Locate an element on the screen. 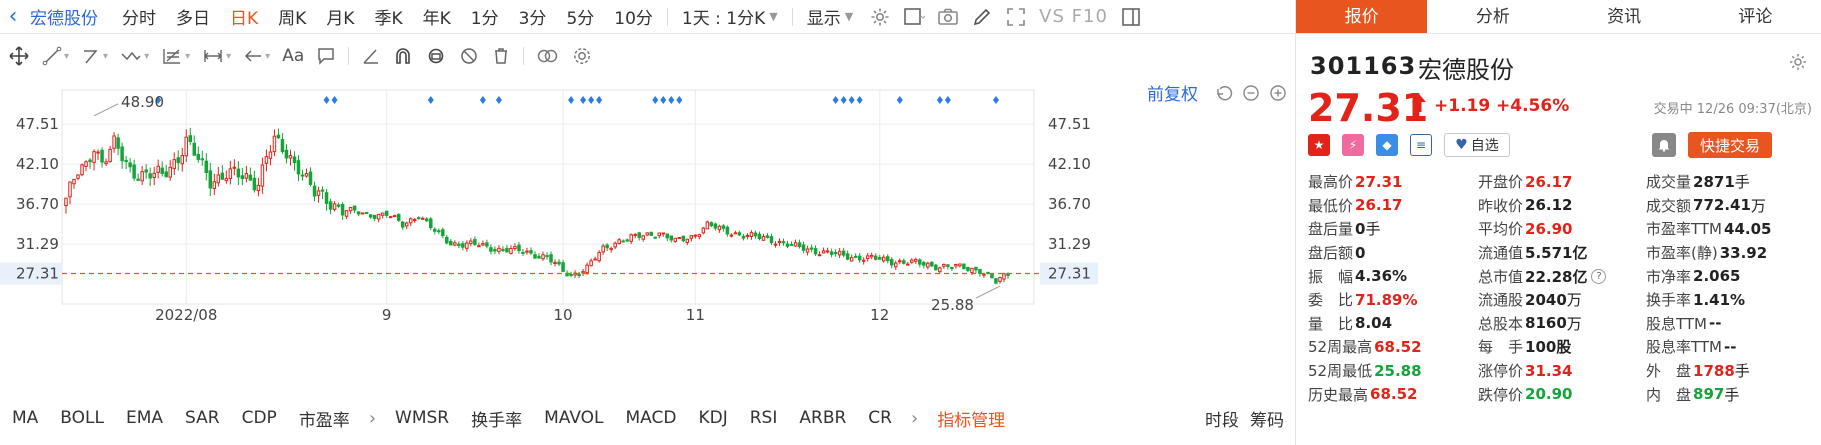  gear-icon is located at coordinates (1798, 64).